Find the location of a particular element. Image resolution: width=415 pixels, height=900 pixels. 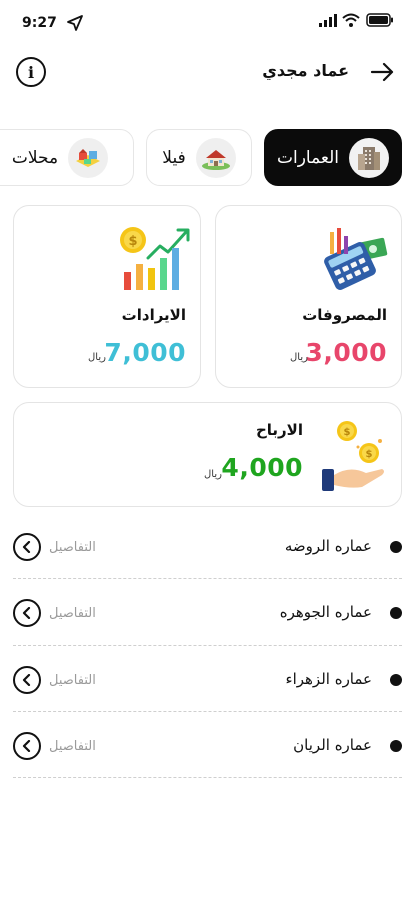

revenues-currency: ريال is located at coordinates (97, 357).